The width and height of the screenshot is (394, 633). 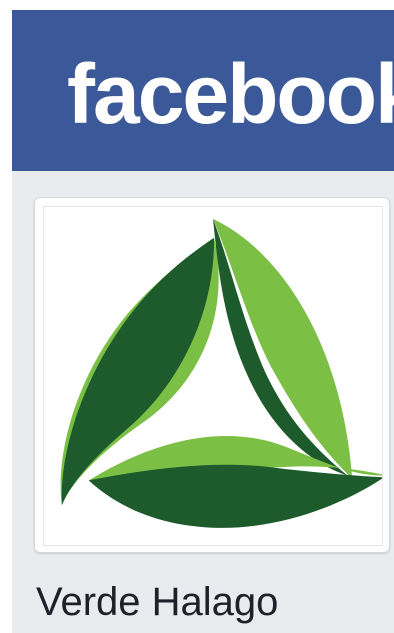 What do you see at coordinates (235, 496) in the screenshot?
I see `bottom-leaf-dark` at bounding box center [235, 496].